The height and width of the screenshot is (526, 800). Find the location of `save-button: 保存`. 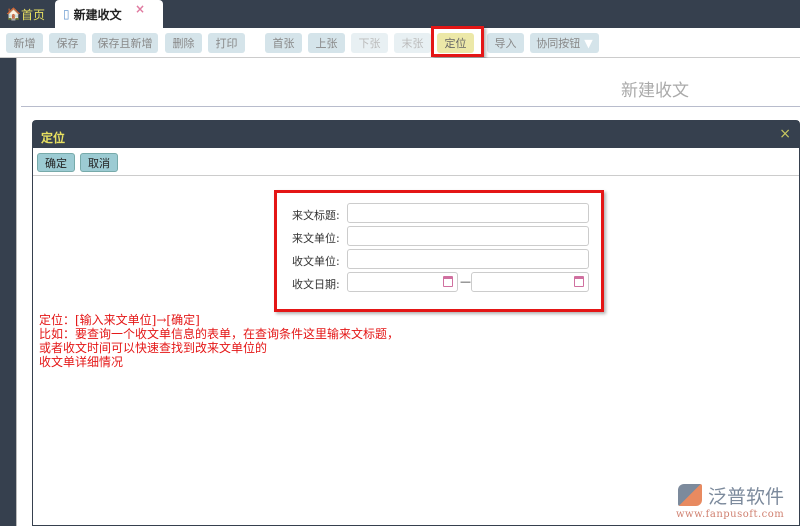

save-button: 保存 is located at coordinates (67, 43).